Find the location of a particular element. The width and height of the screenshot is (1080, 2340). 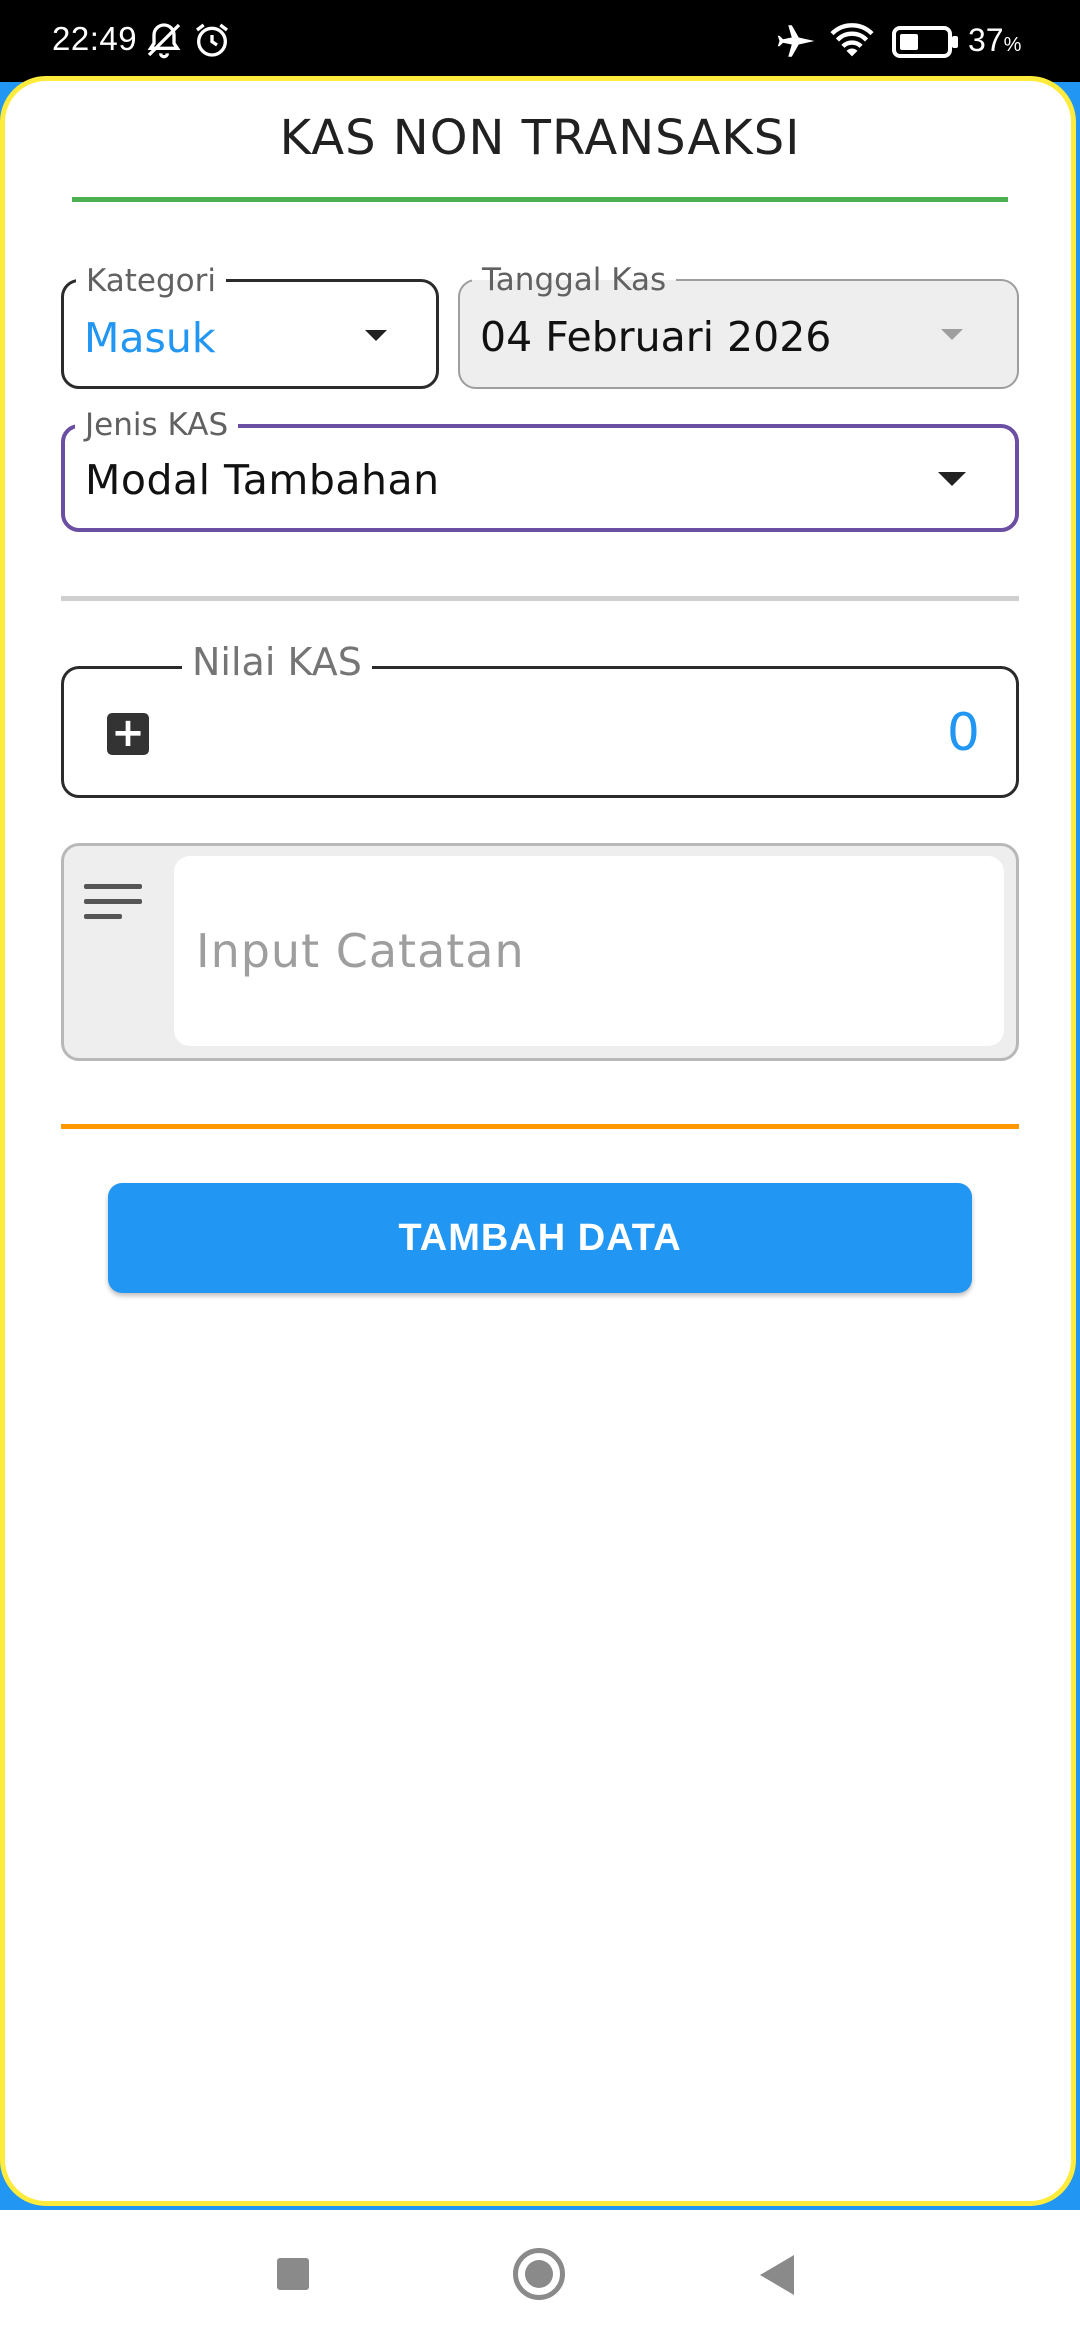

airplane-icon is located at coordinates (796, 41).